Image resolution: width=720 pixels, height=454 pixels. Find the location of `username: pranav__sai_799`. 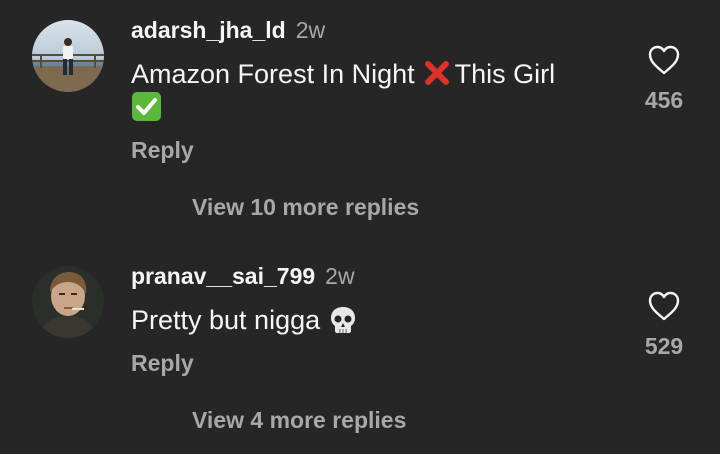

username: pranav__sai_799 is located at coordinates (223, 276).